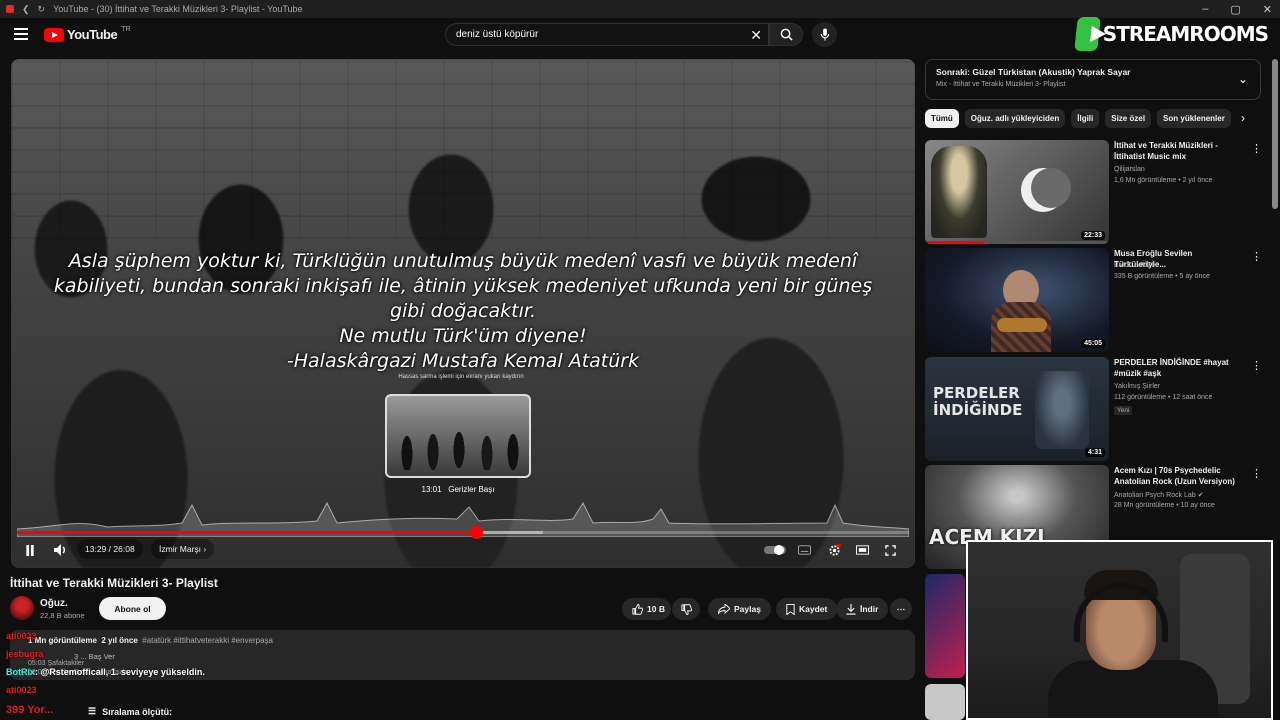  I want to click on hashtags: #atatürk #ittihatveterakki #enverpaşa, so click(207, 640).